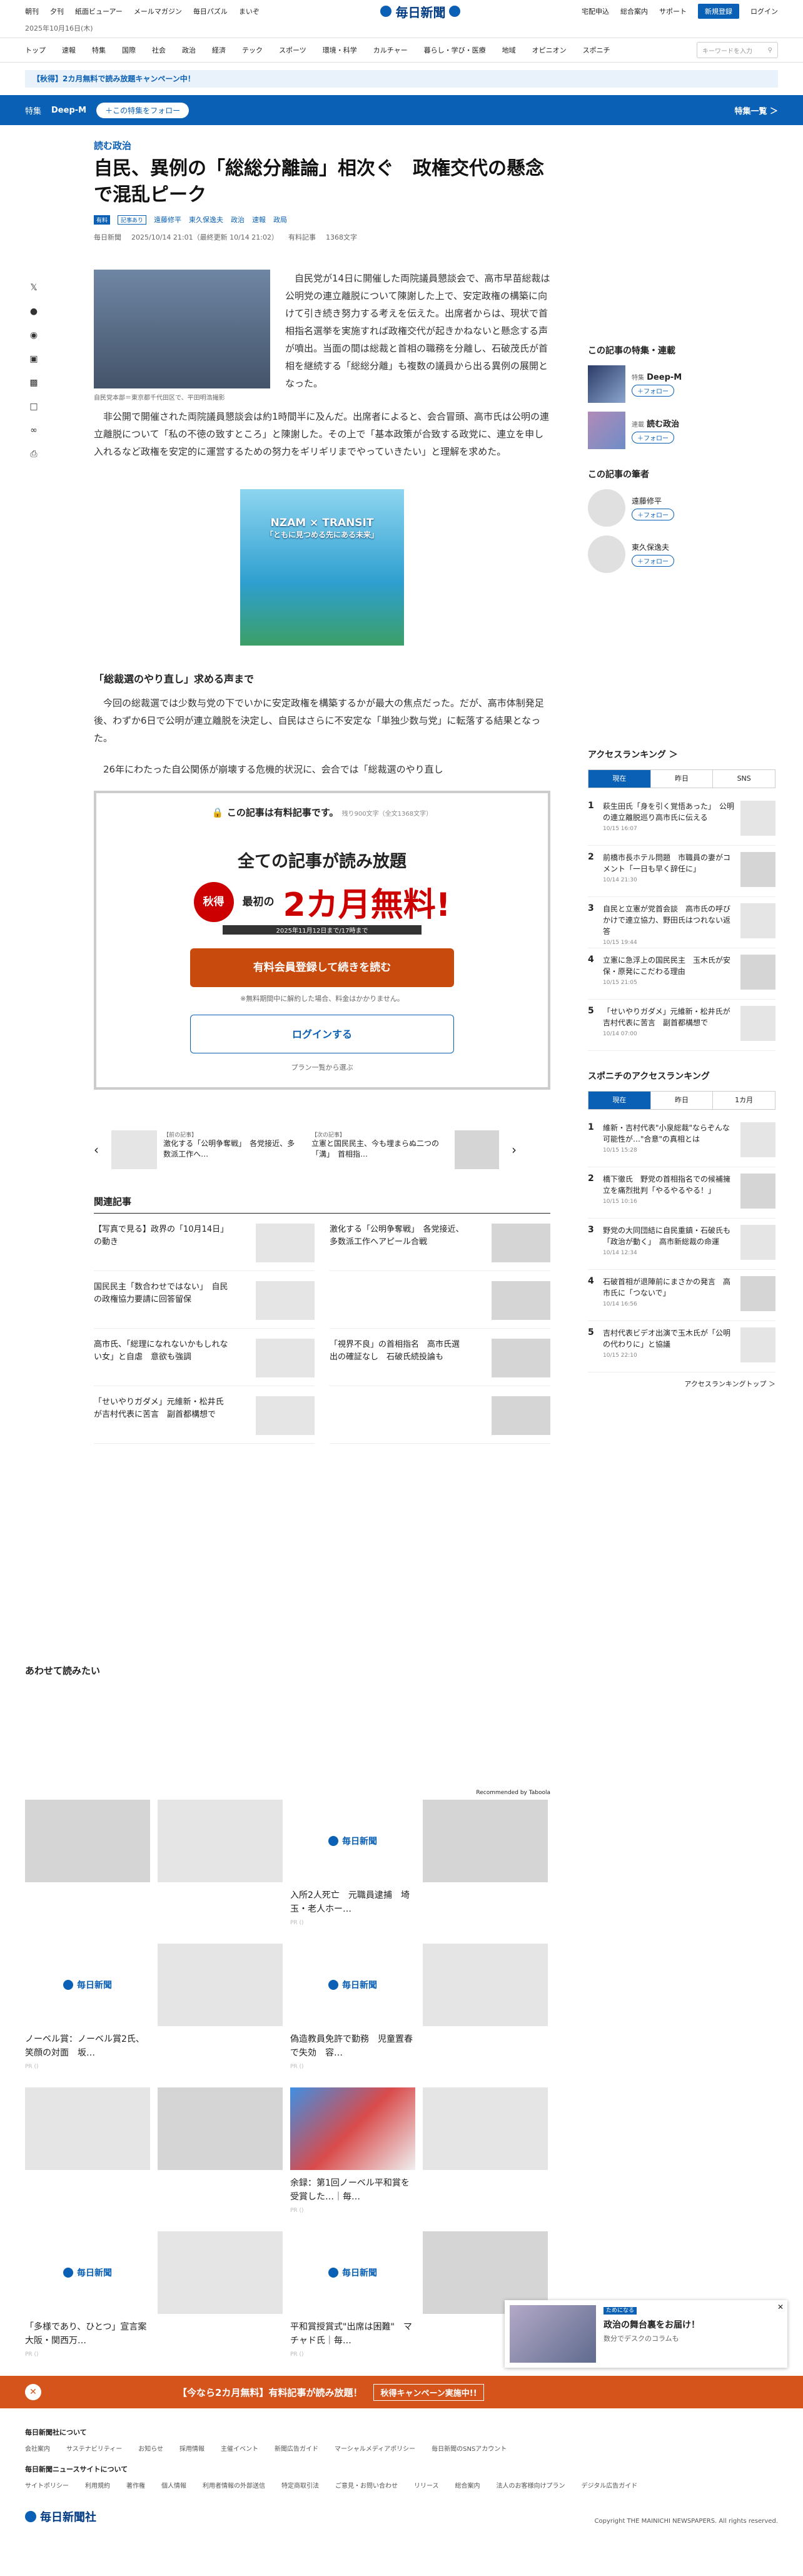 This screenshot has width=803, height=2576. I want to click on related-item, so click(440, 1415).